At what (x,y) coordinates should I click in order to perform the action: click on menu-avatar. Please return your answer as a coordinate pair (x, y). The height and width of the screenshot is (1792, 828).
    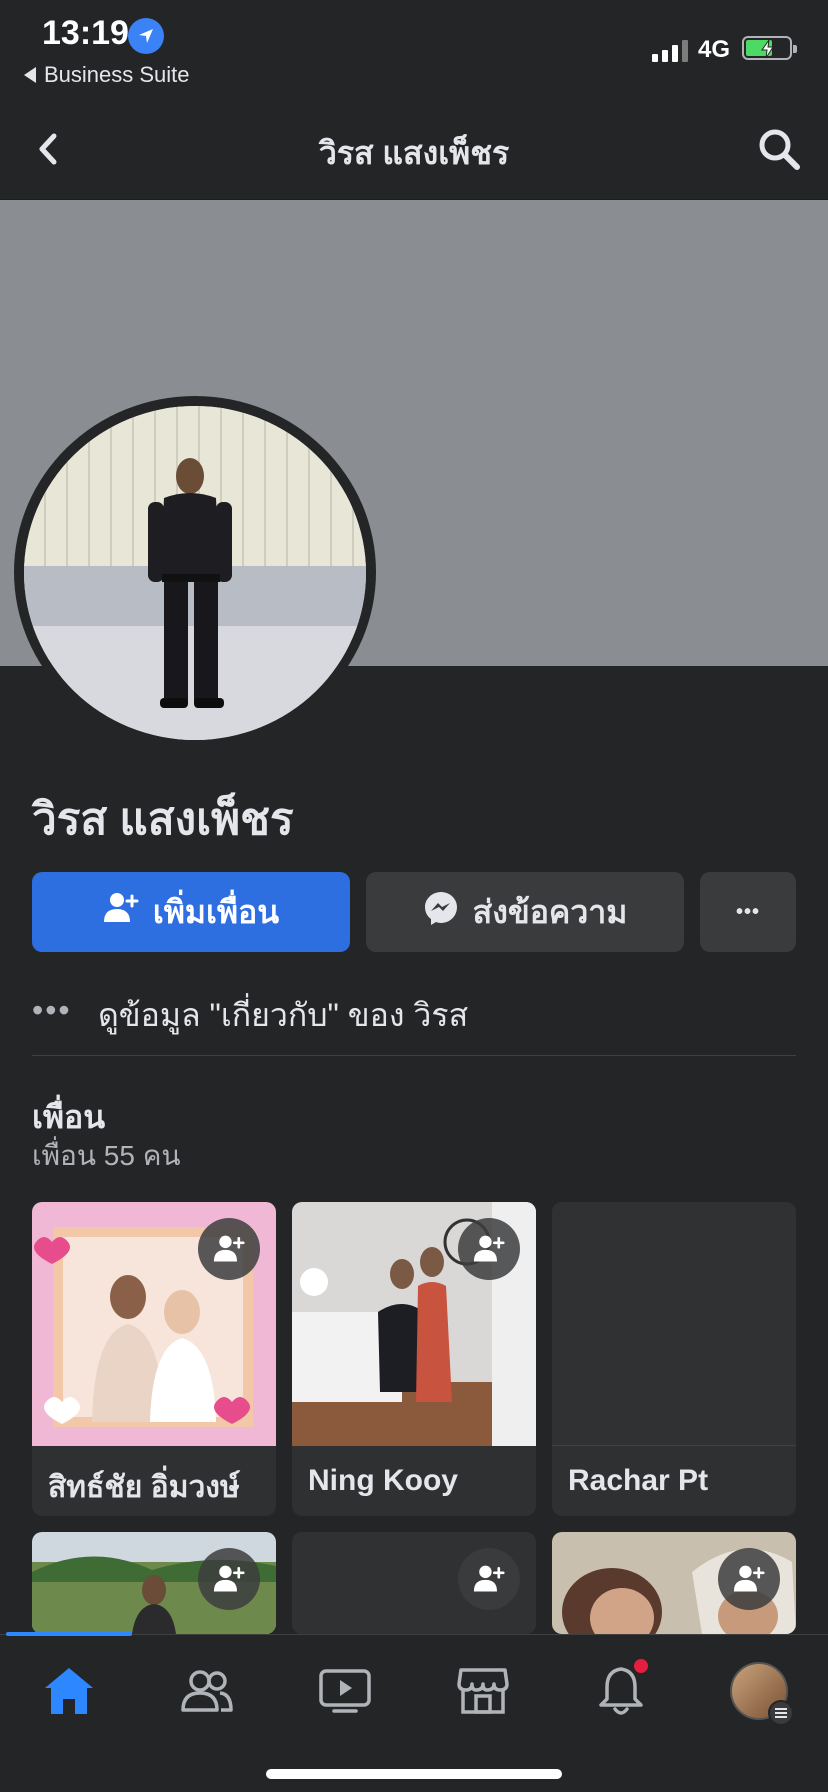
    Looking at the image, I should click on (759, 1693).